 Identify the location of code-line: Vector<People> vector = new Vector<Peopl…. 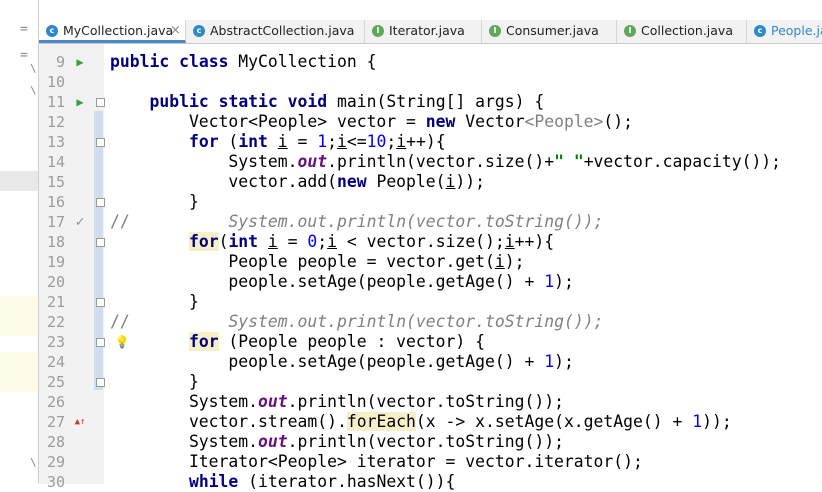
(372, 121).